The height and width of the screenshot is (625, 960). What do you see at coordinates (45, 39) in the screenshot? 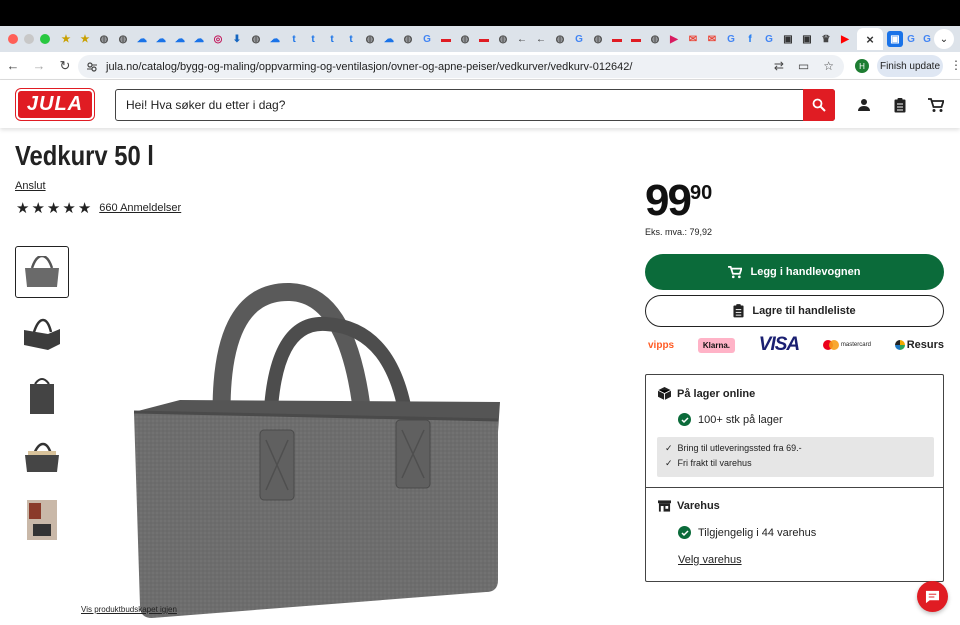
I see `maximize-window-button` at bounding box center [45, 39].